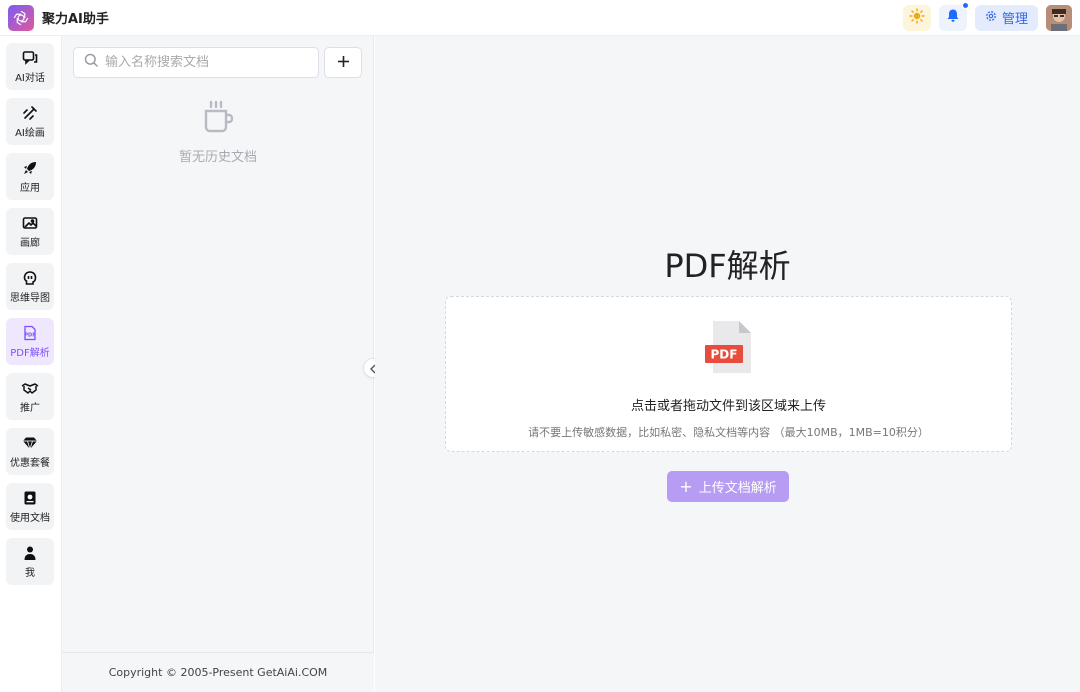  Describe the element at coordinates (30, 518) in the screenshot. I see `nav-label-docs: 使用文档` at that location.